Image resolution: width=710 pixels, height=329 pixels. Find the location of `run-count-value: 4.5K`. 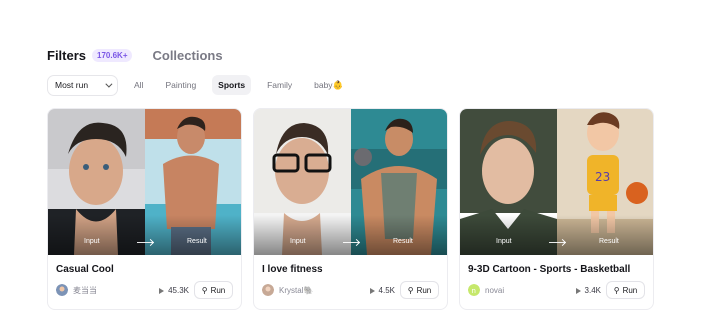

run-count-value: 4.5K is located at coordinates (386, 290).